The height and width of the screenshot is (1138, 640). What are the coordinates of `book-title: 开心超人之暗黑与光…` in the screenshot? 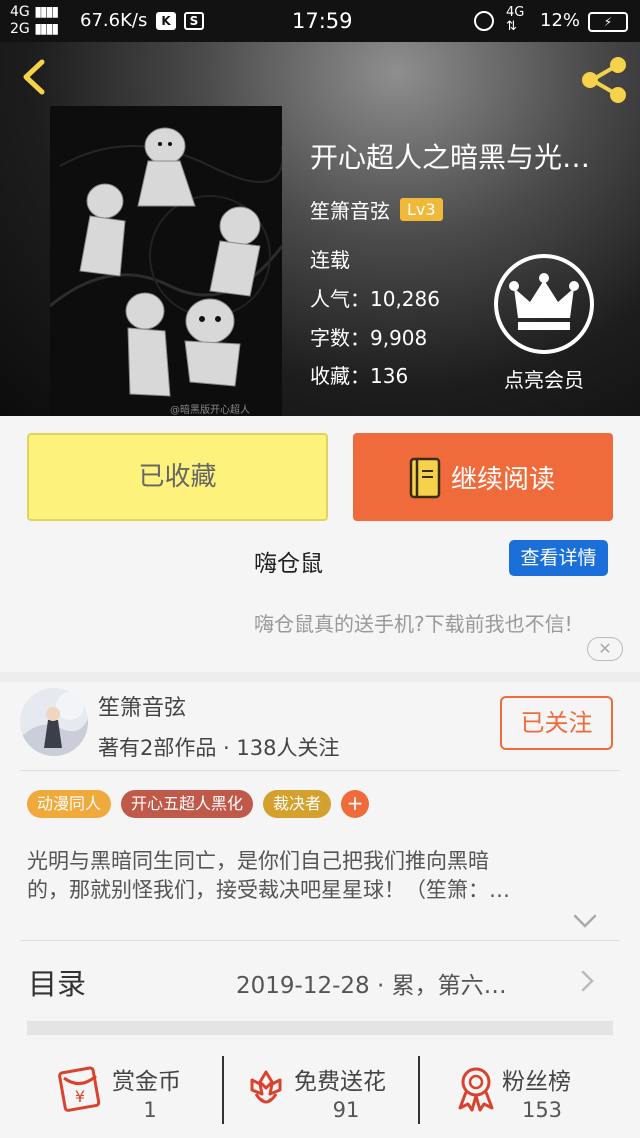 It's located at (450, 157).